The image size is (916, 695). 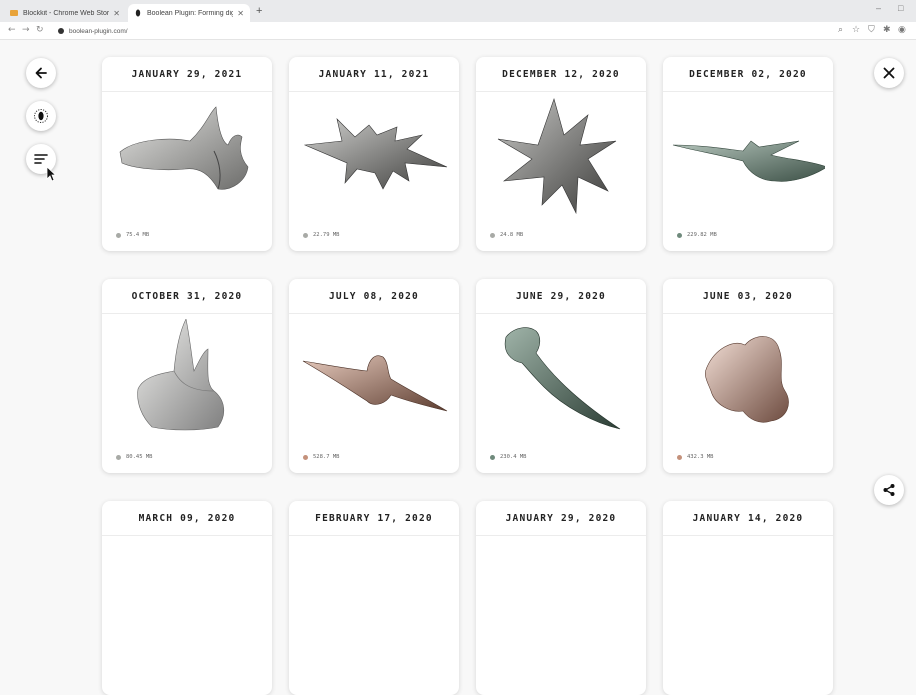 I want to click on sculpture-card: OCTOBER 31, 2020 80.45 MB, so click(x=187, y=376).